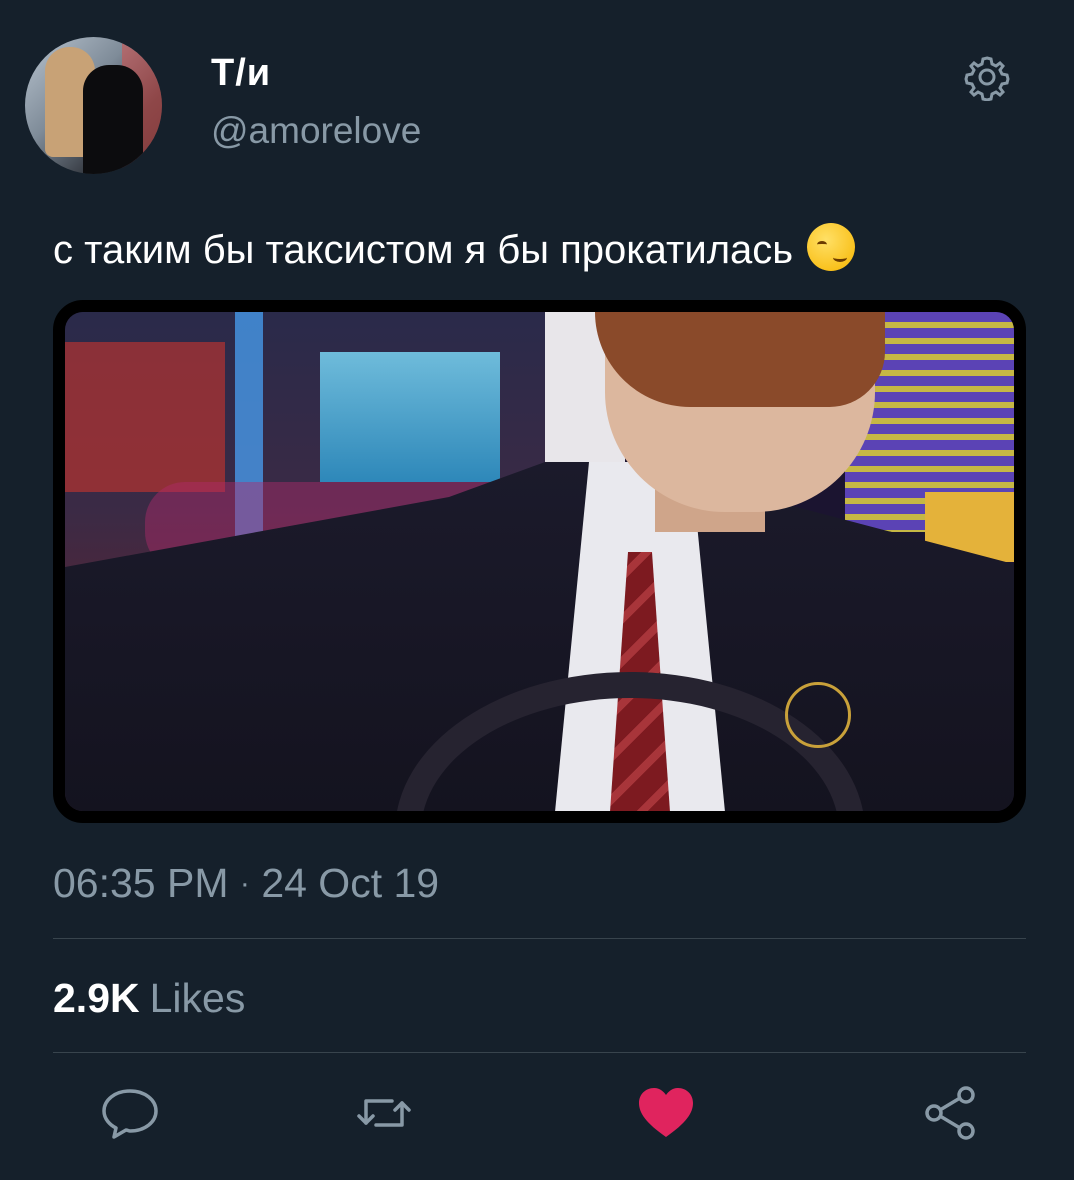 The height and width of the screenshot is (1180, 1074). I want to click on retweet-icon, so click(384, 1113).